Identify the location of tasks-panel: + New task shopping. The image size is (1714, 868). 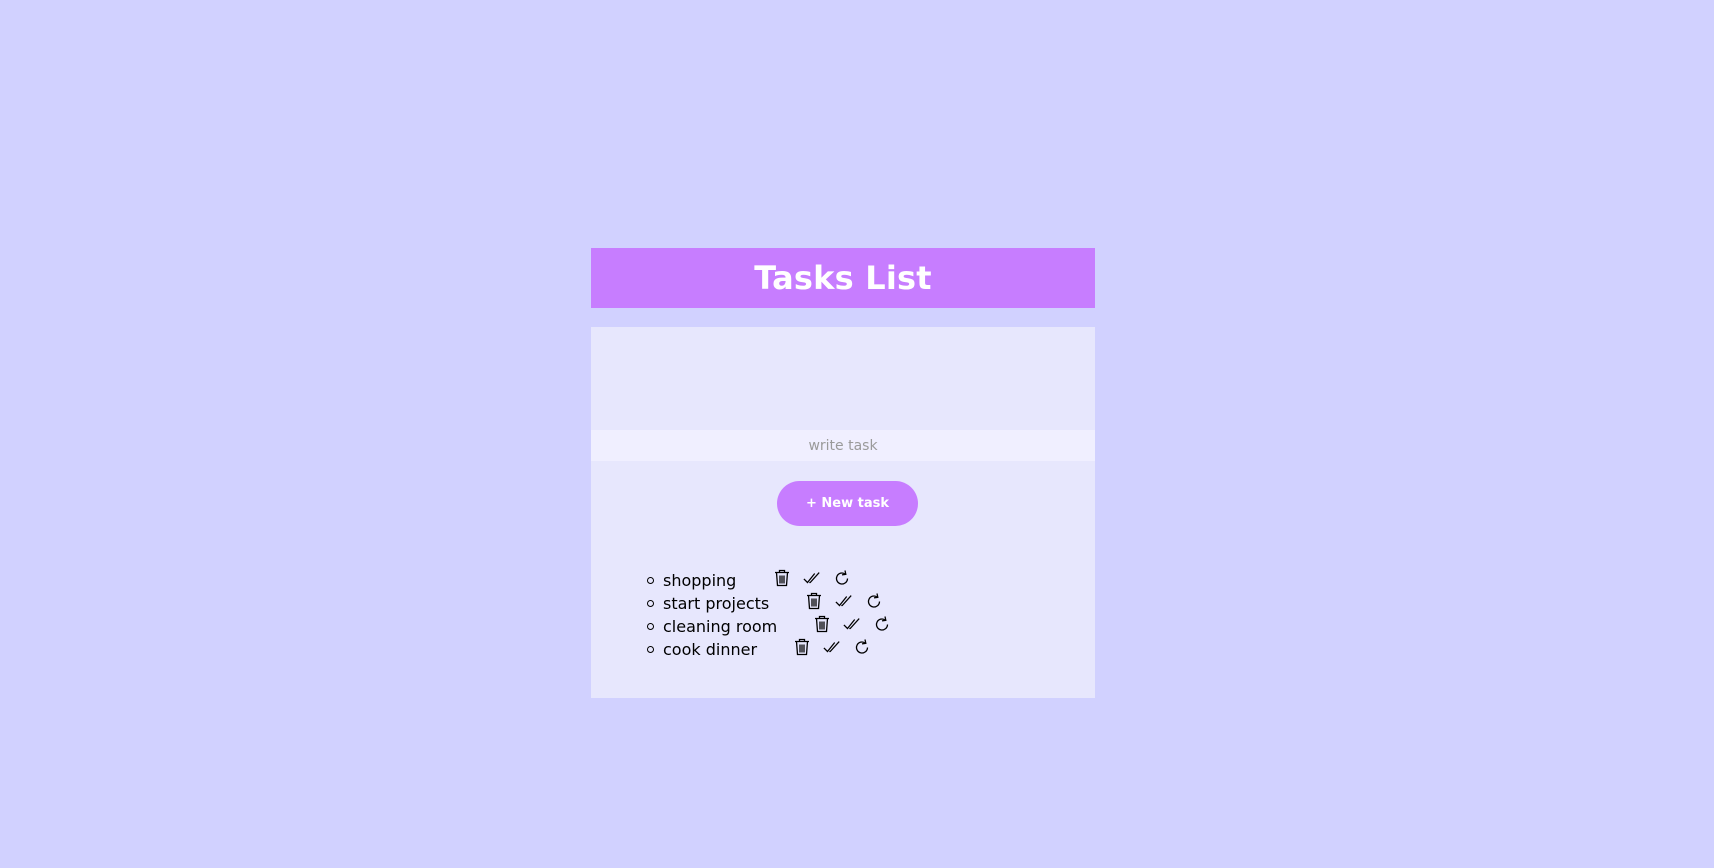
(843, 512).